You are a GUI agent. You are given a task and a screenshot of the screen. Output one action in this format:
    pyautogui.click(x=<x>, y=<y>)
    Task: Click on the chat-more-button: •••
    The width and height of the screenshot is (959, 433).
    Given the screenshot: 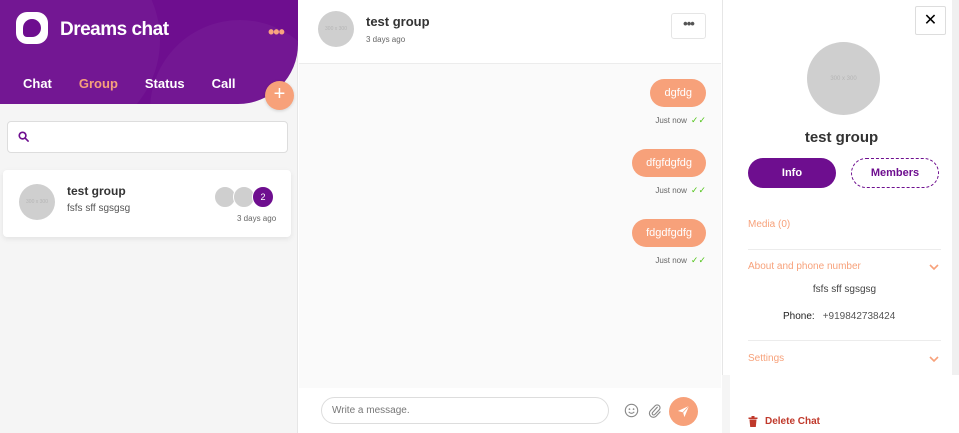 What is the action you would take?
    pyautogui.click(x=688, y=26)
    